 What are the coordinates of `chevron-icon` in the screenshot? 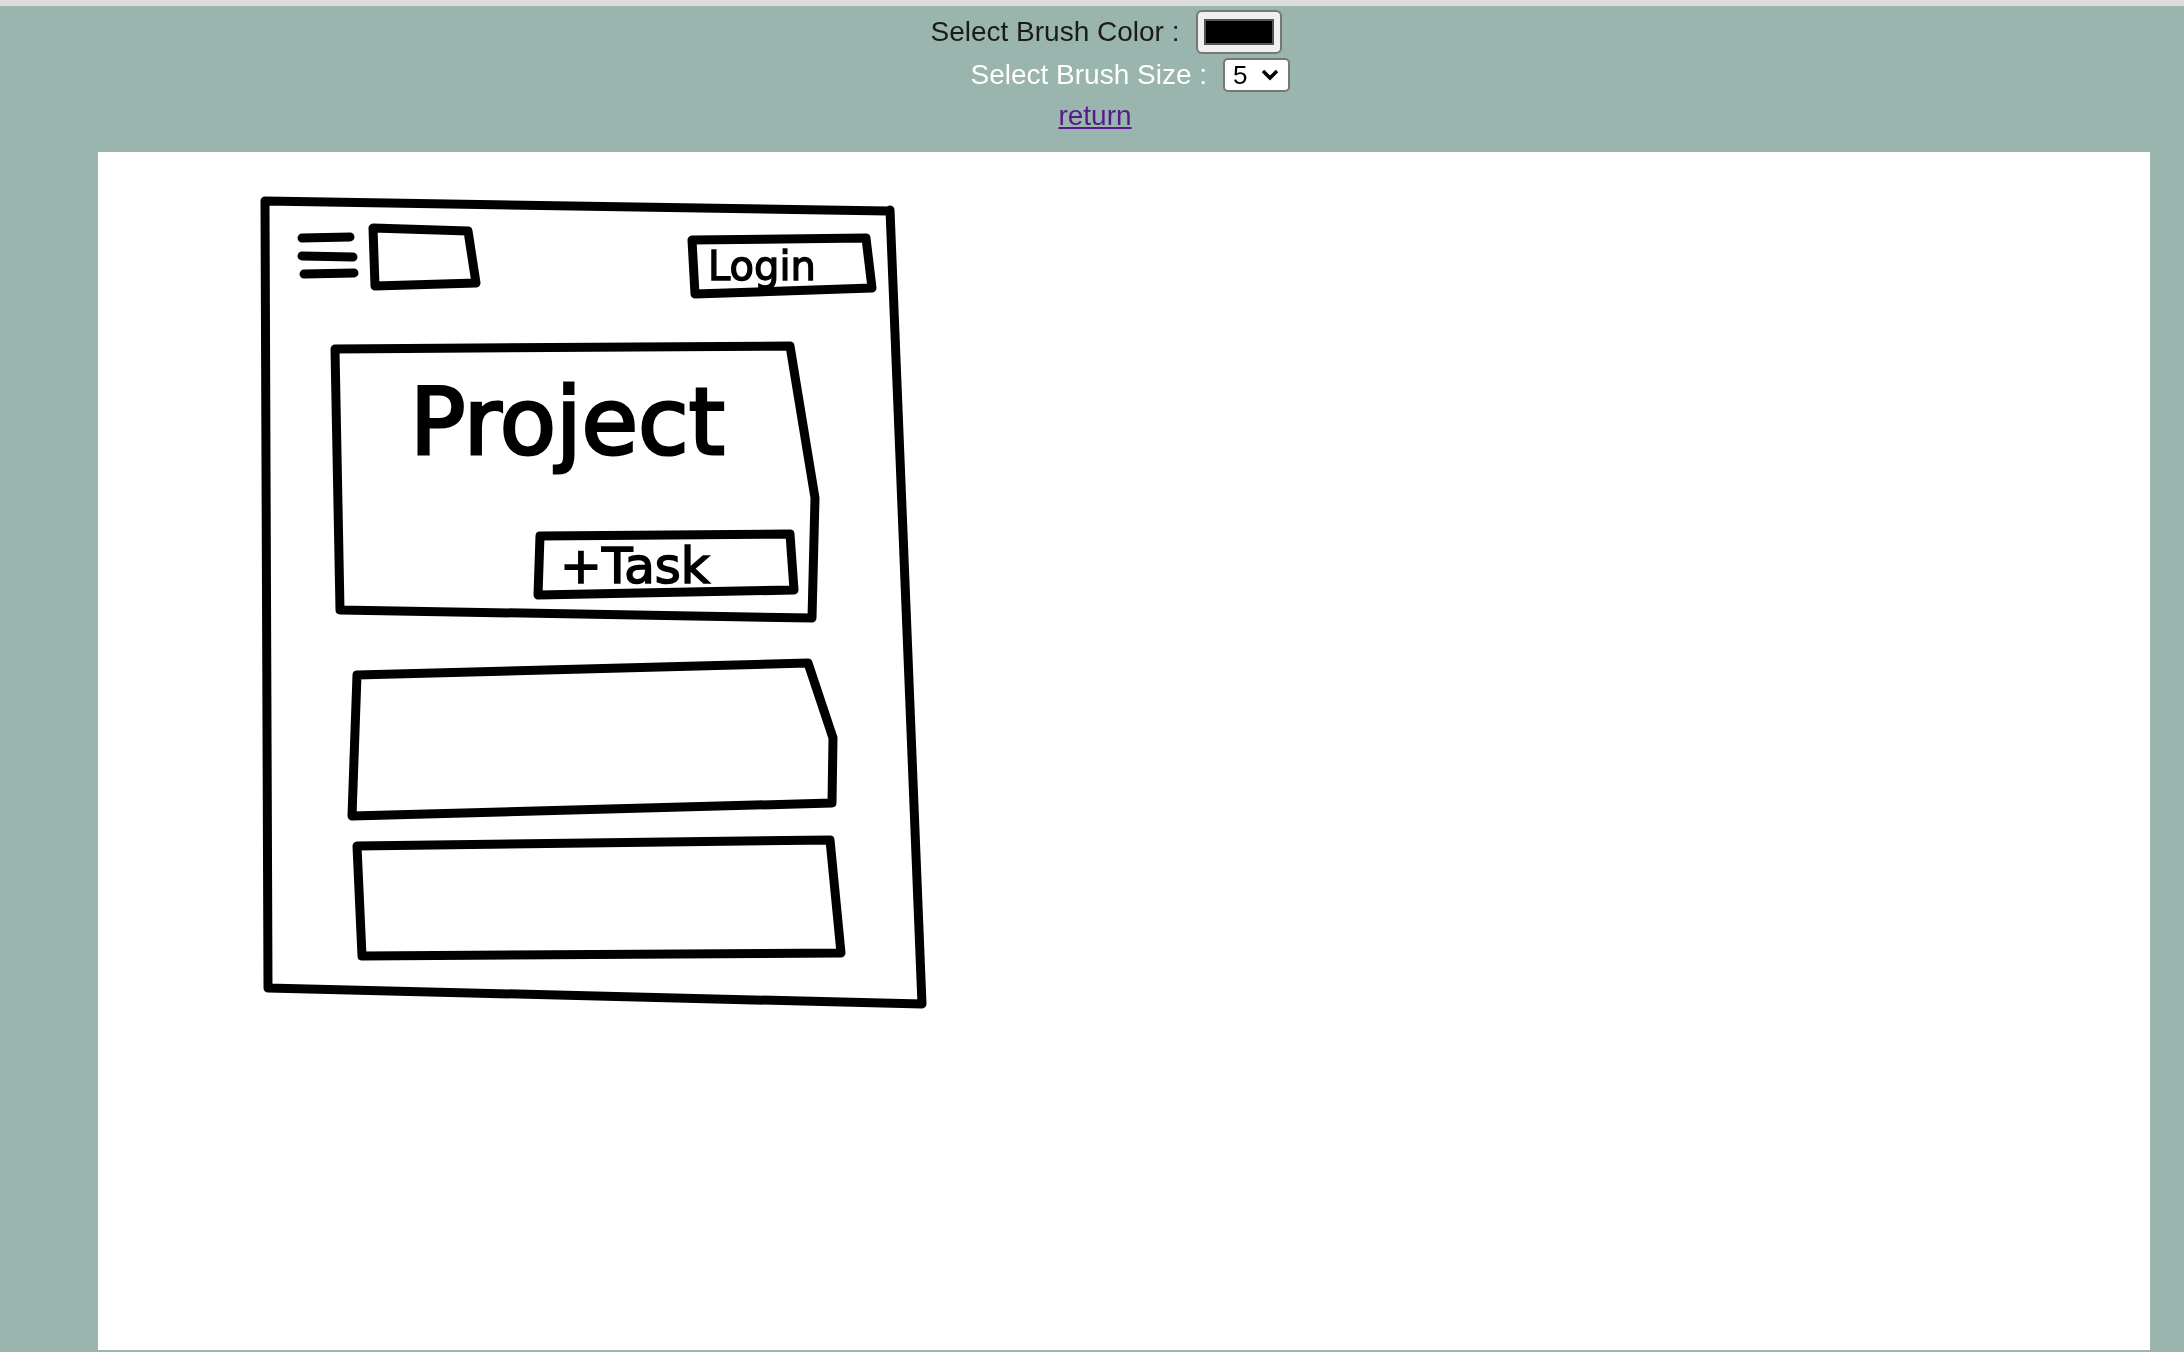 It's located at (1269, 75).